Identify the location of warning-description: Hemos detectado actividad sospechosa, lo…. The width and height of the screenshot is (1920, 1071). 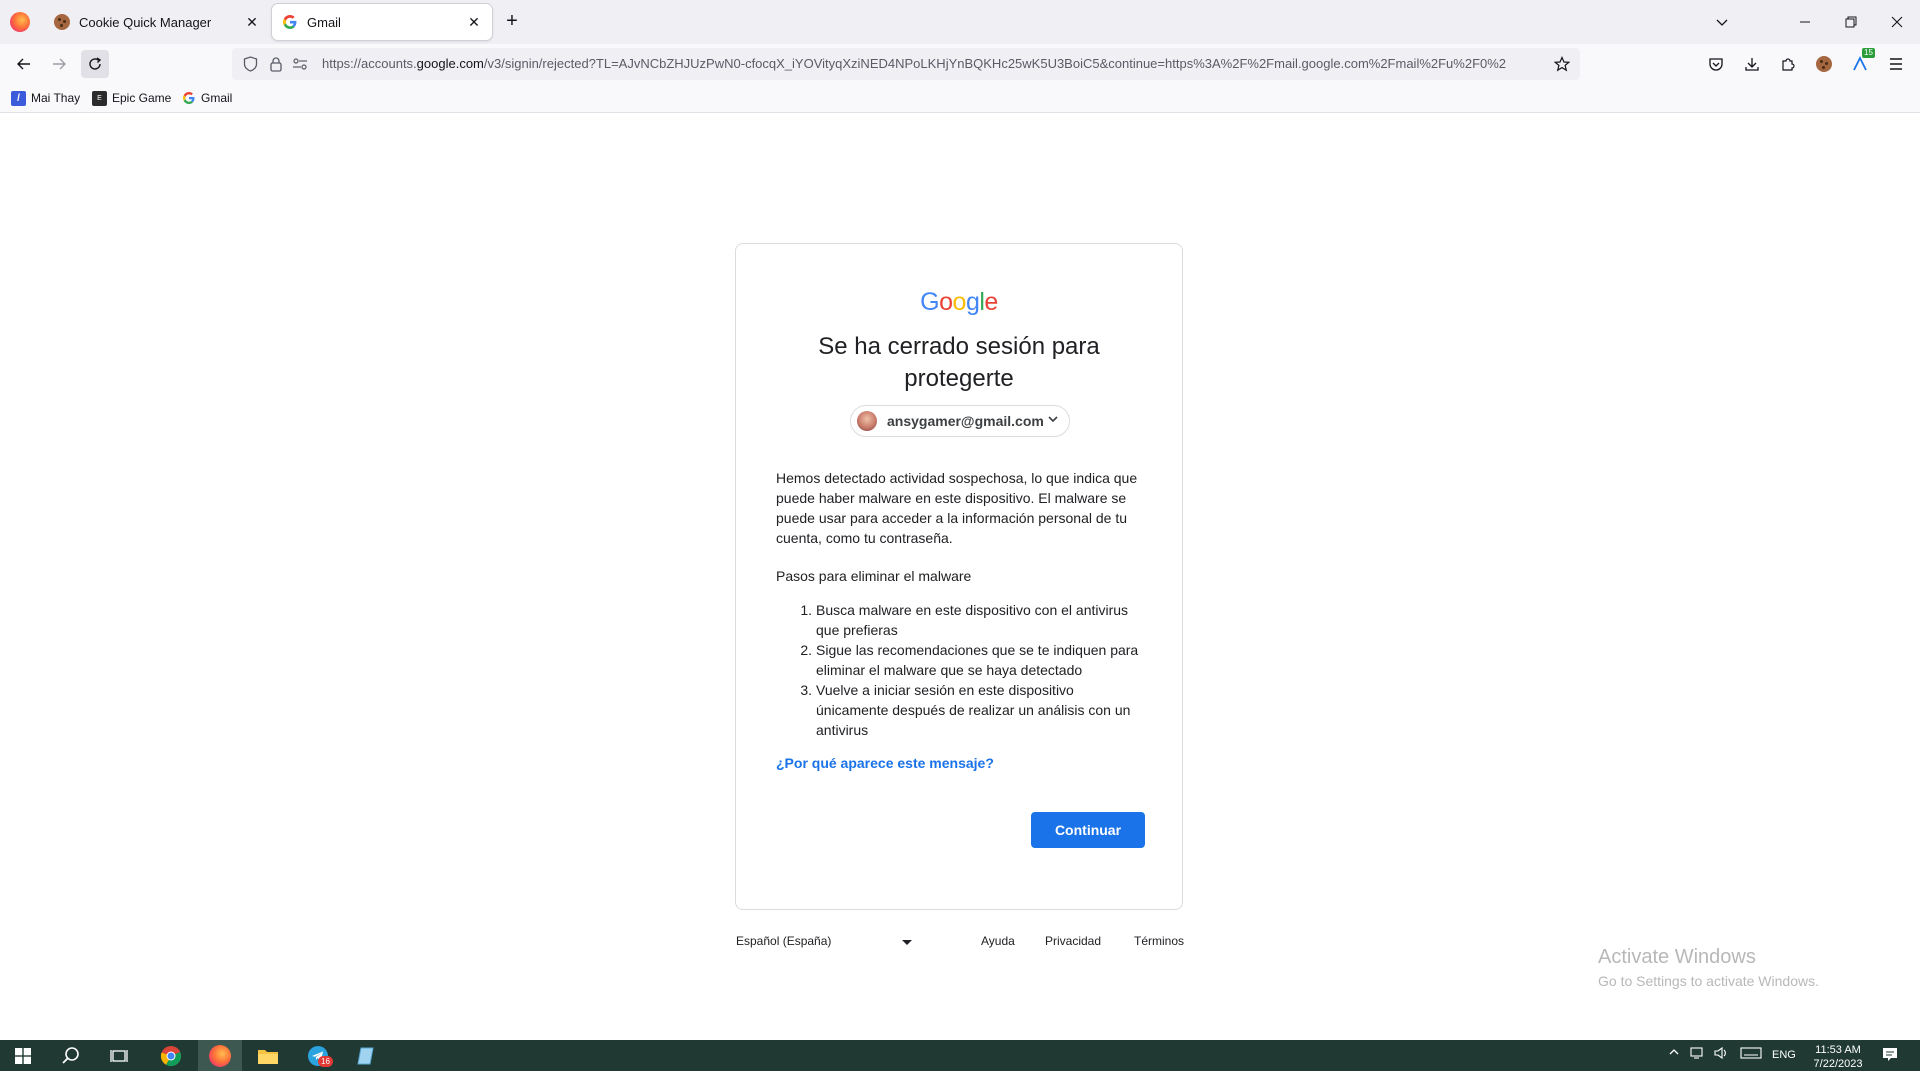
(957, 508).